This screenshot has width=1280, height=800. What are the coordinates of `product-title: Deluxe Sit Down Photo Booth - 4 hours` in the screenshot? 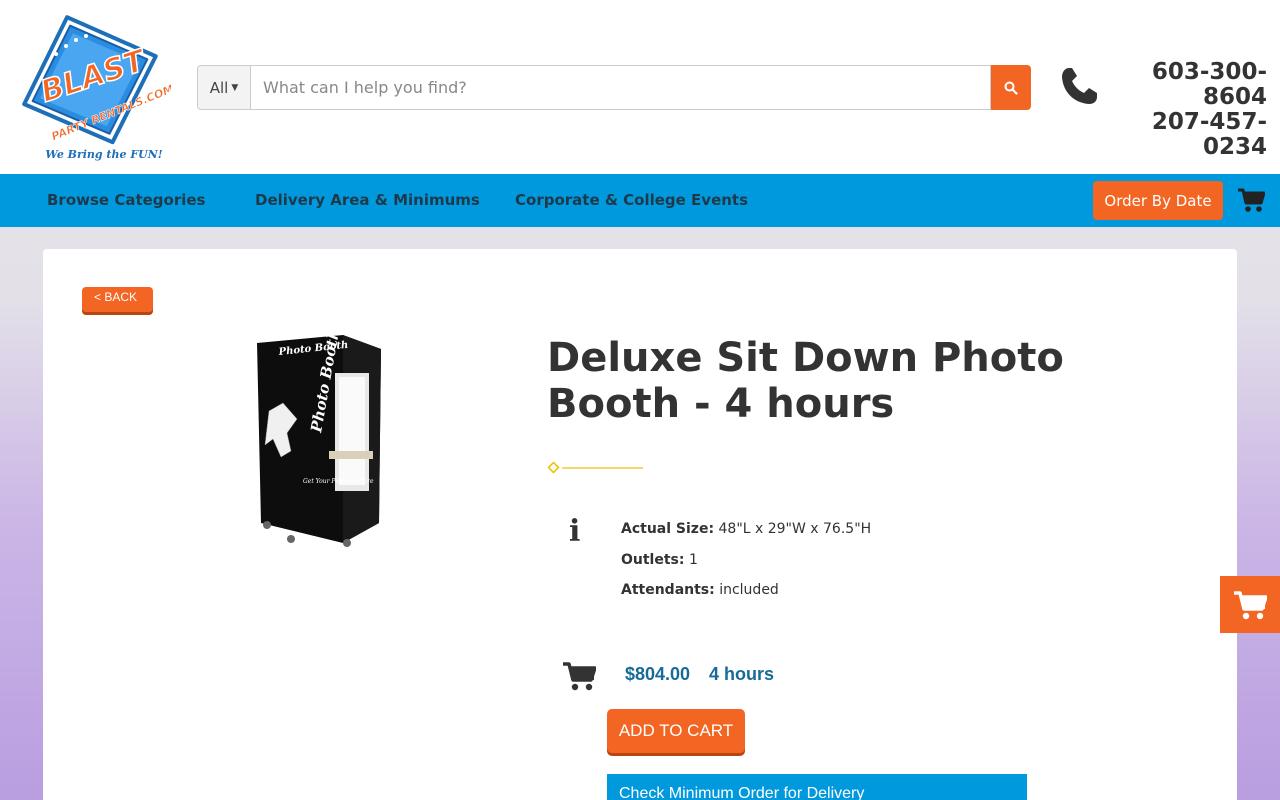 It's located at (805, 381).